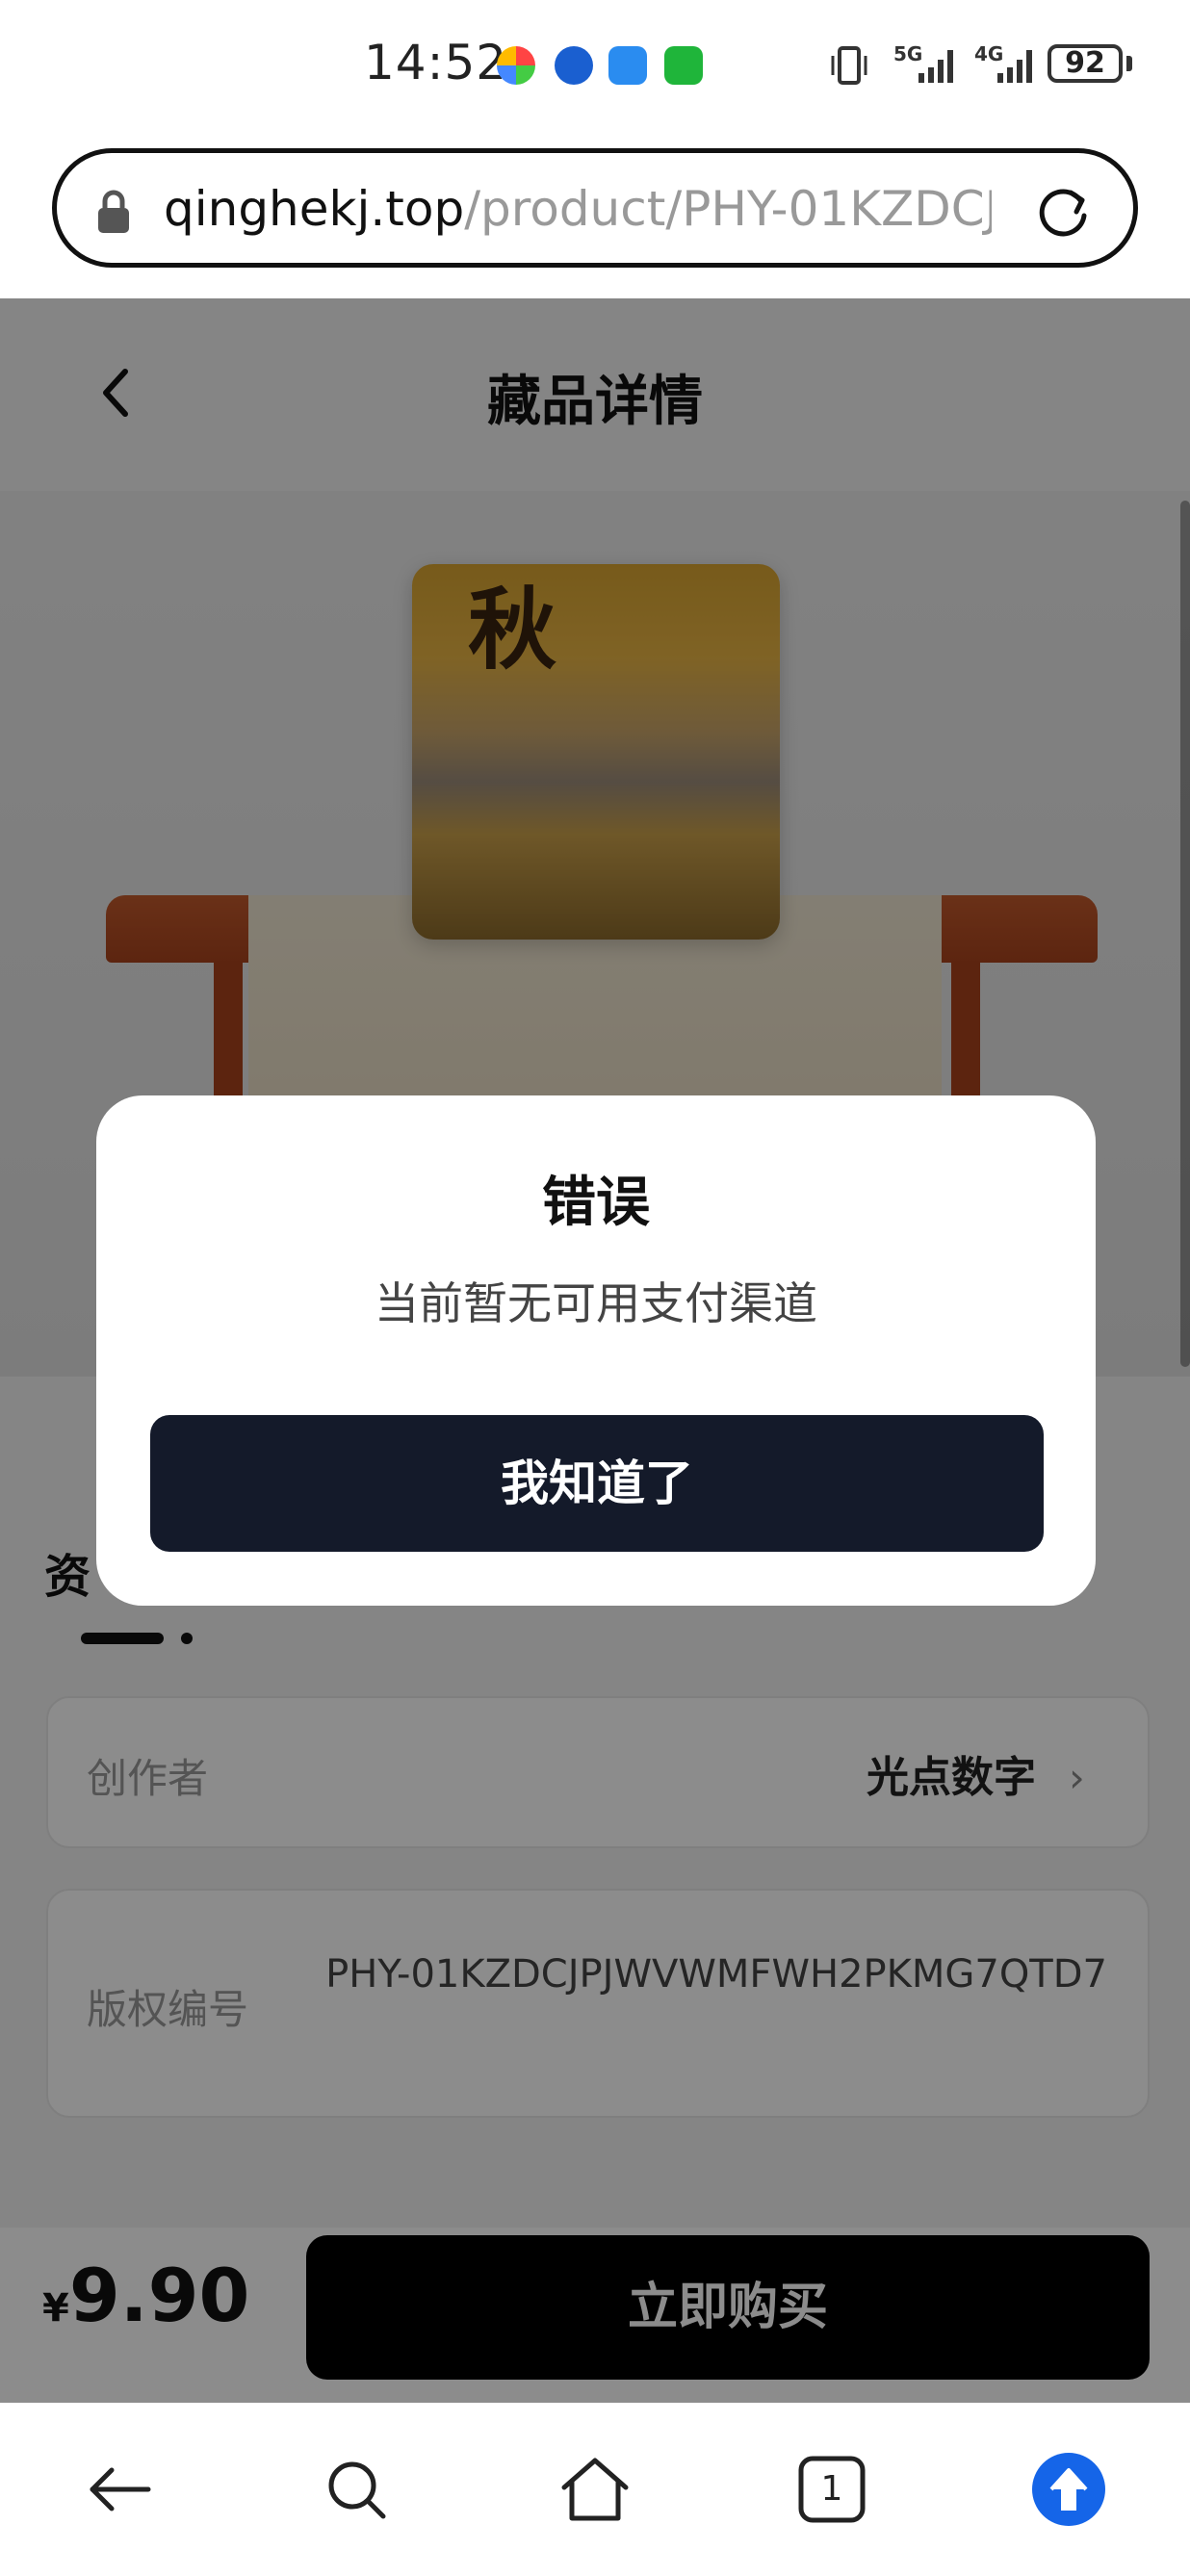 The width and height of the screenshot is (1190, 2576). I want to click on signal-4g-icon, so click(1015, 66).